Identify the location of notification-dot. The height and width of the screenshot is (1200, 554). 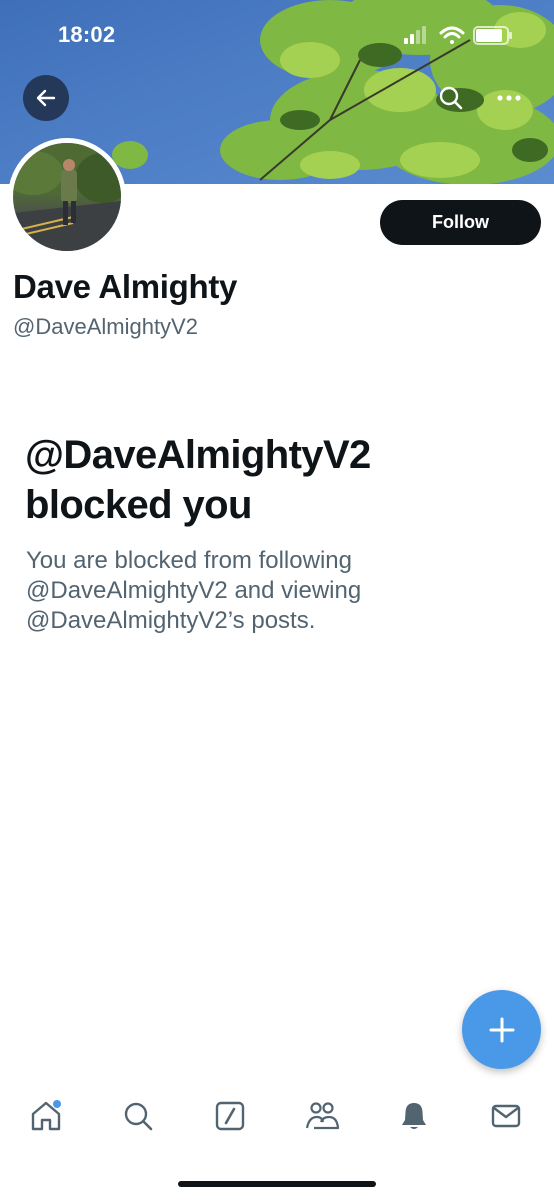
(57, 1104).